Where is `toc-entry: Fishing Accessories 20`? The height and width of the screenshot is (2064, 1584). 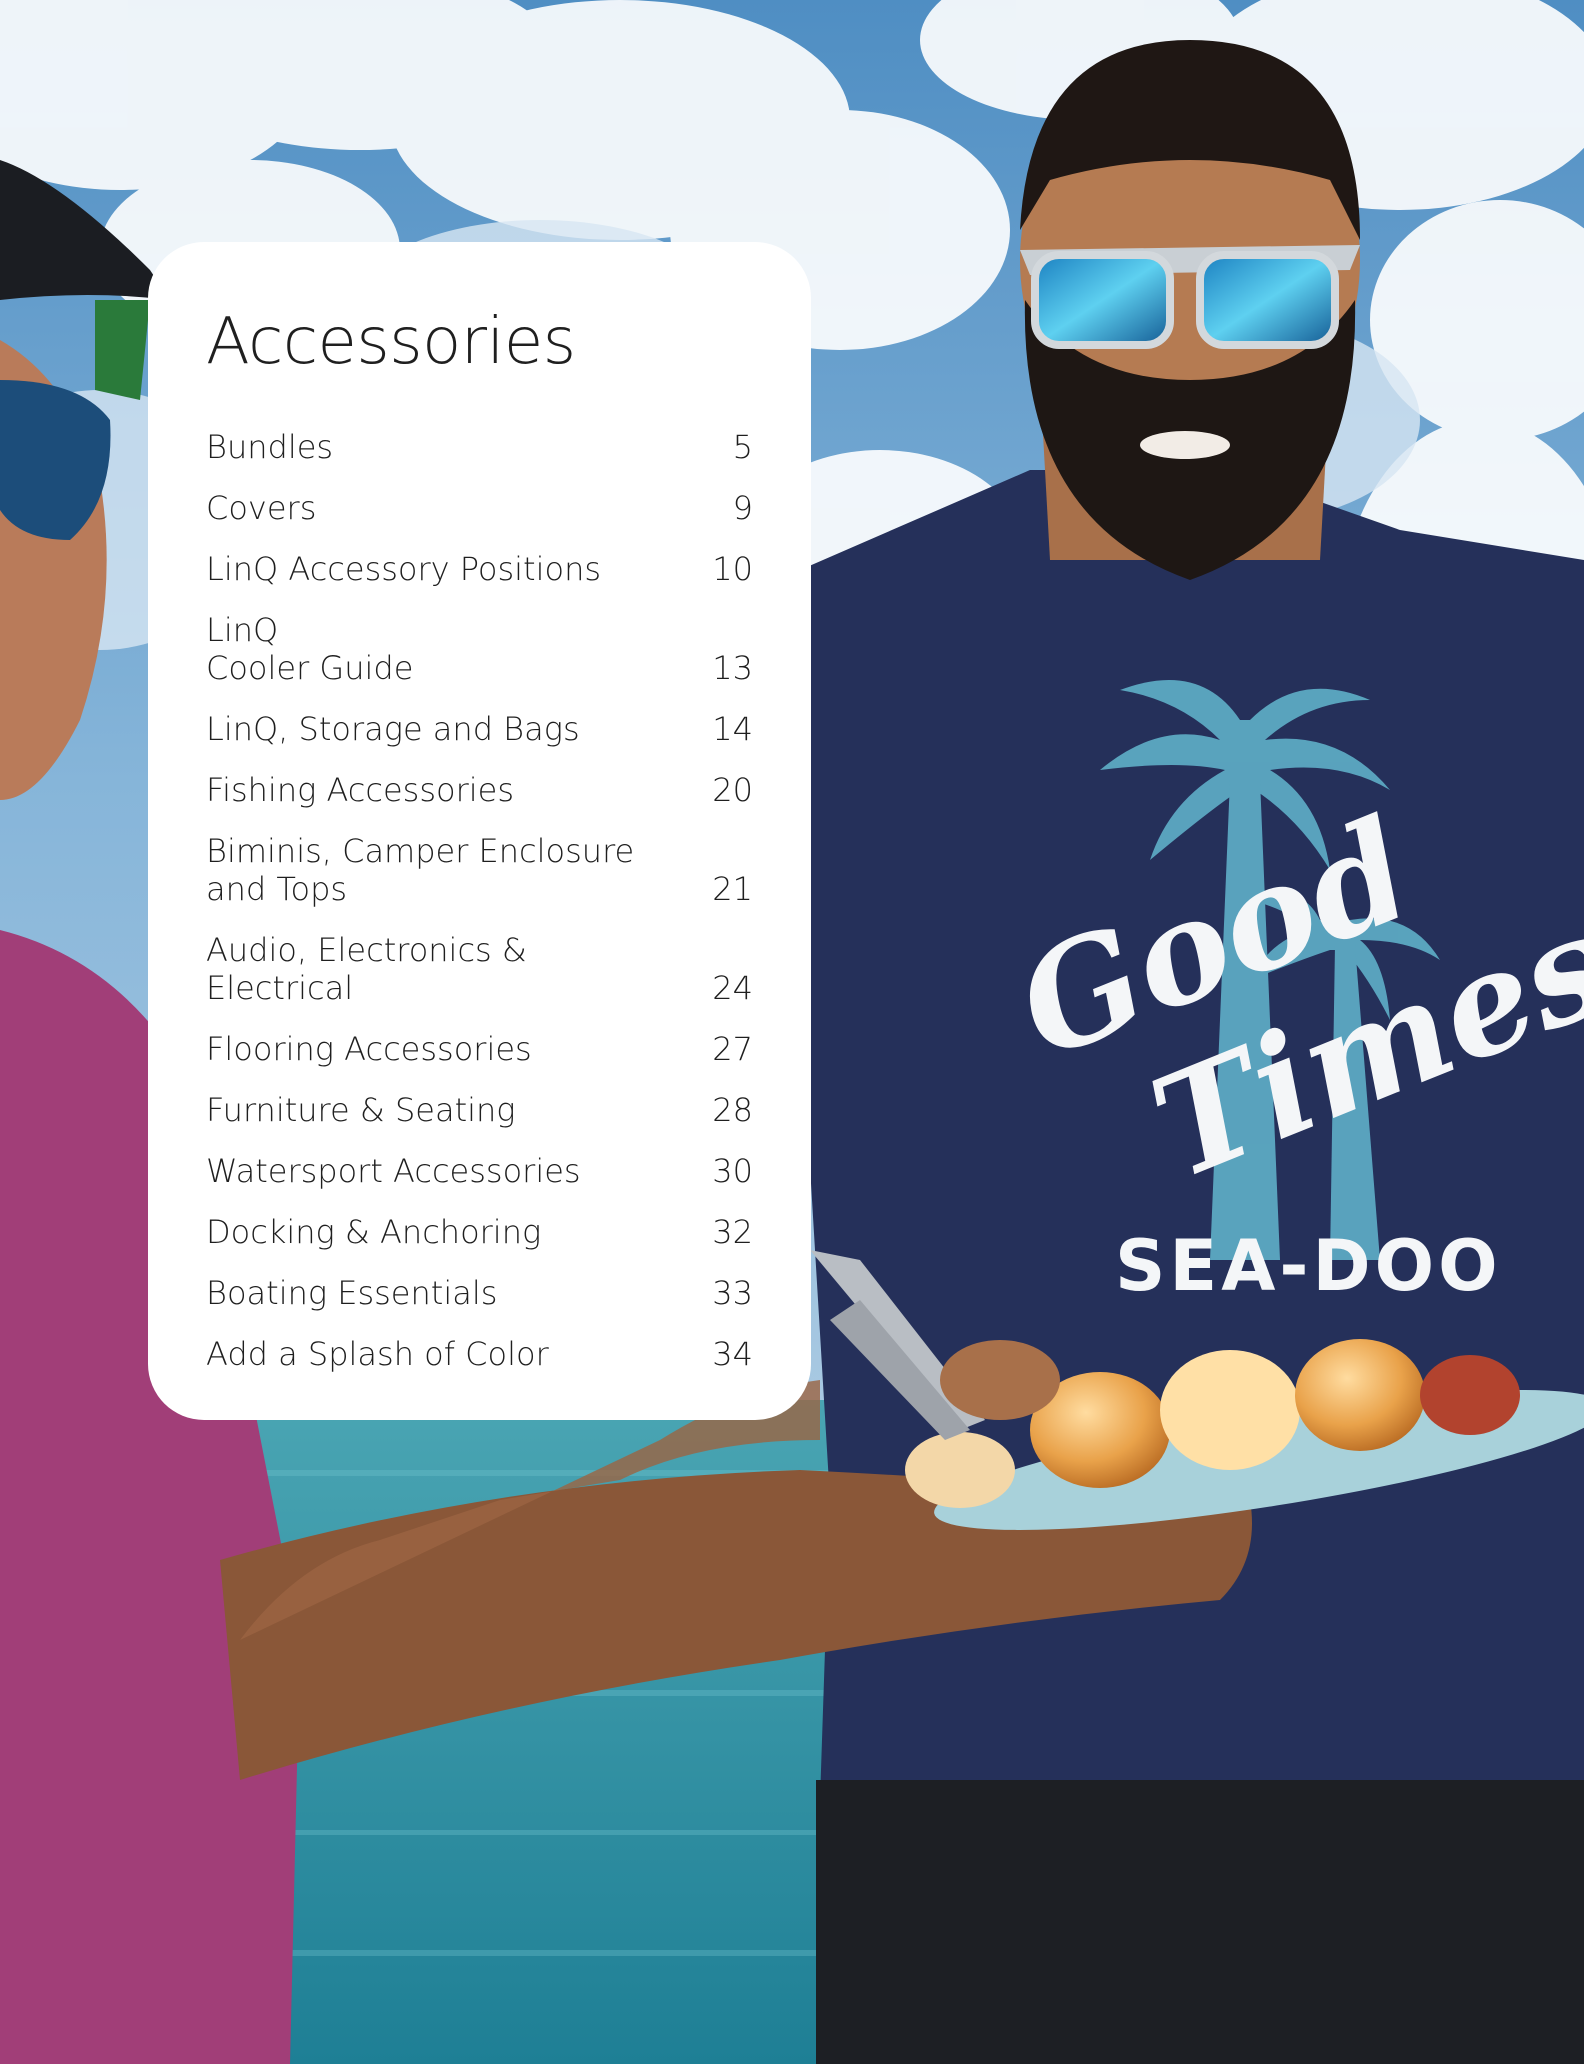
toc-entry: Fishing Accessories 20 is located at coordinates (479, 790).